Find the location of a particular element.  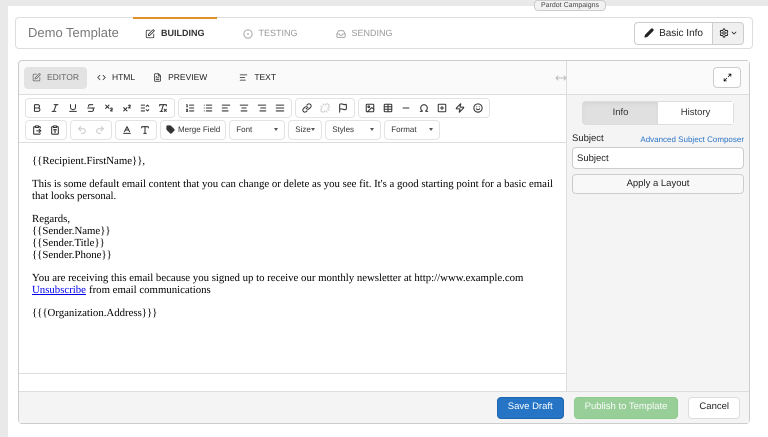

editor-tab: HTML is located at coordinates (116, 77).